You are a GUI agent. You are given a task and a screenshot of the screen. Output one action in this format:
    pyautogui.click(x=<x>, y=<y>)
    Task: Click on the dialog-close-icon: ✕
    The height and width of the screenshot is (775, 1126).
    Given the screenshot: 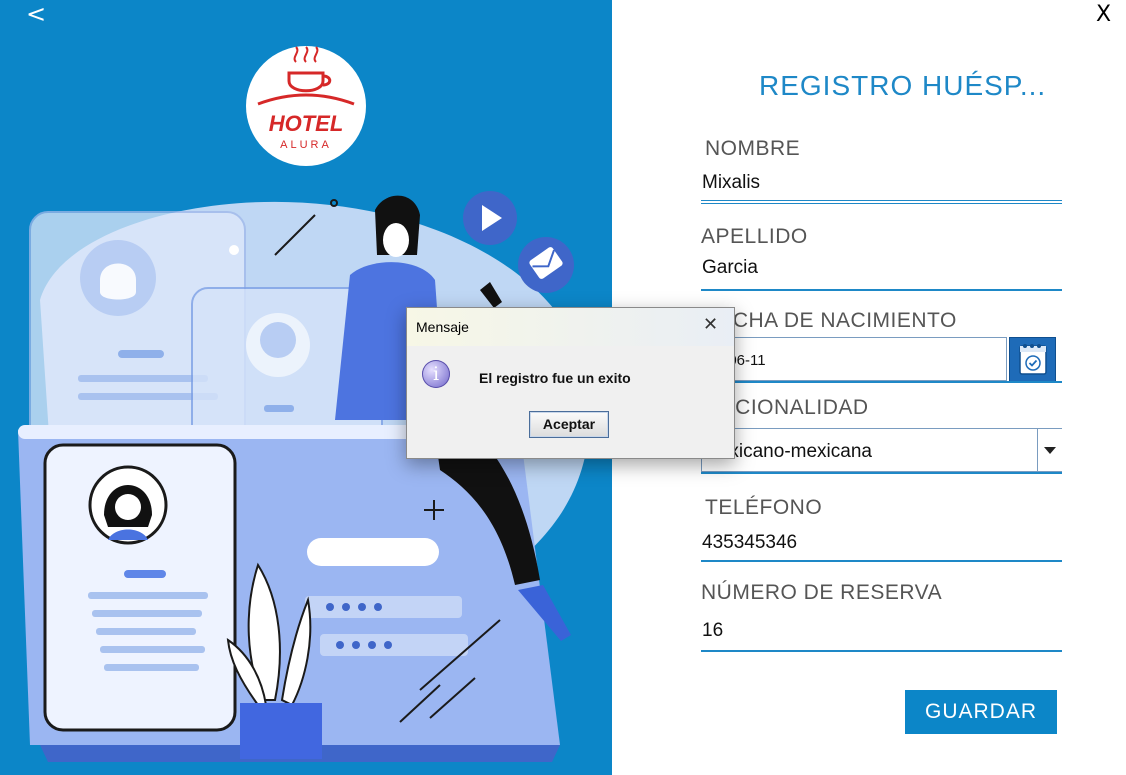 What is the action you would take?
    pyautogui.click(x=710, y=324)
    